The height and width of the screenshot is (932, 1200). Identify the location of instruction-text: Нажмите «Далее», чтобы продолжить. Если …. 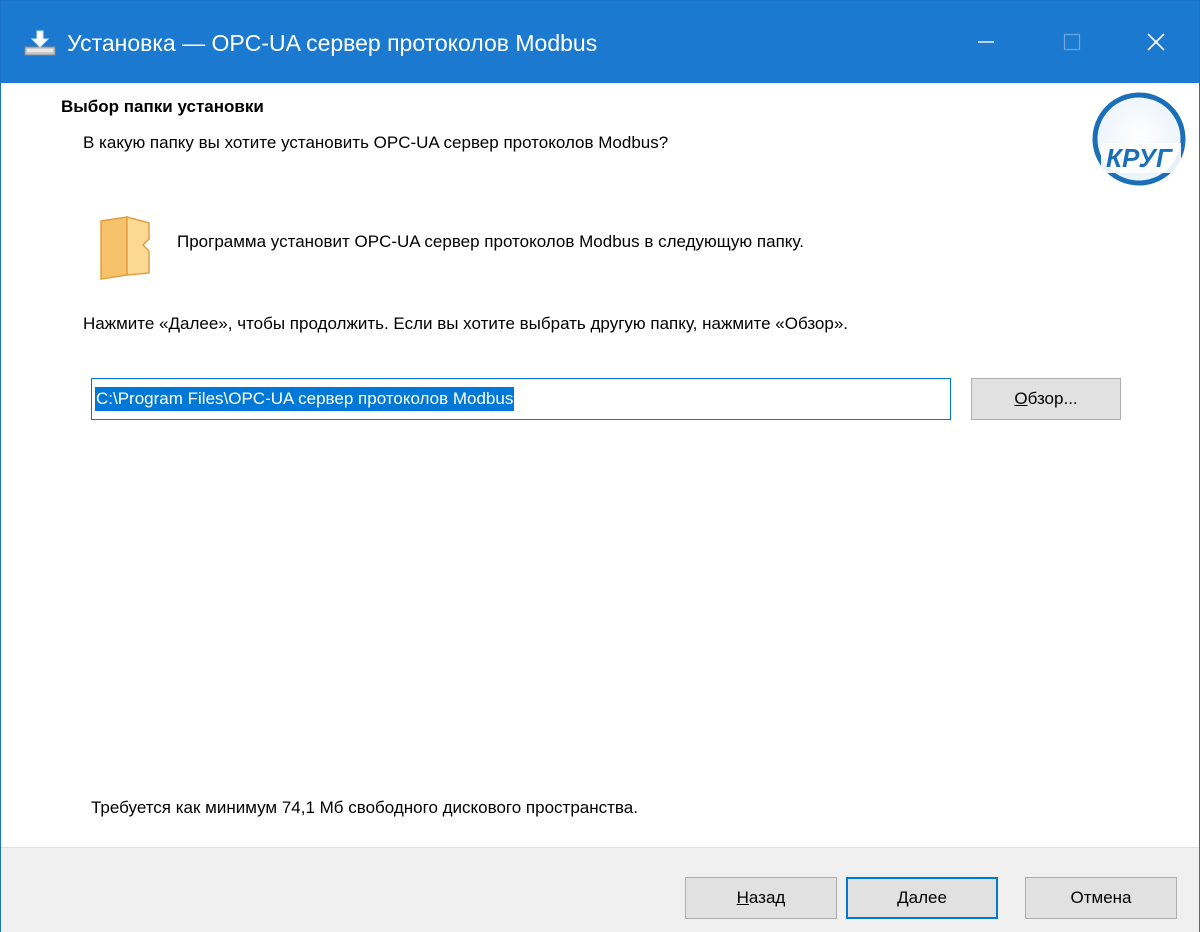
(466, 323).